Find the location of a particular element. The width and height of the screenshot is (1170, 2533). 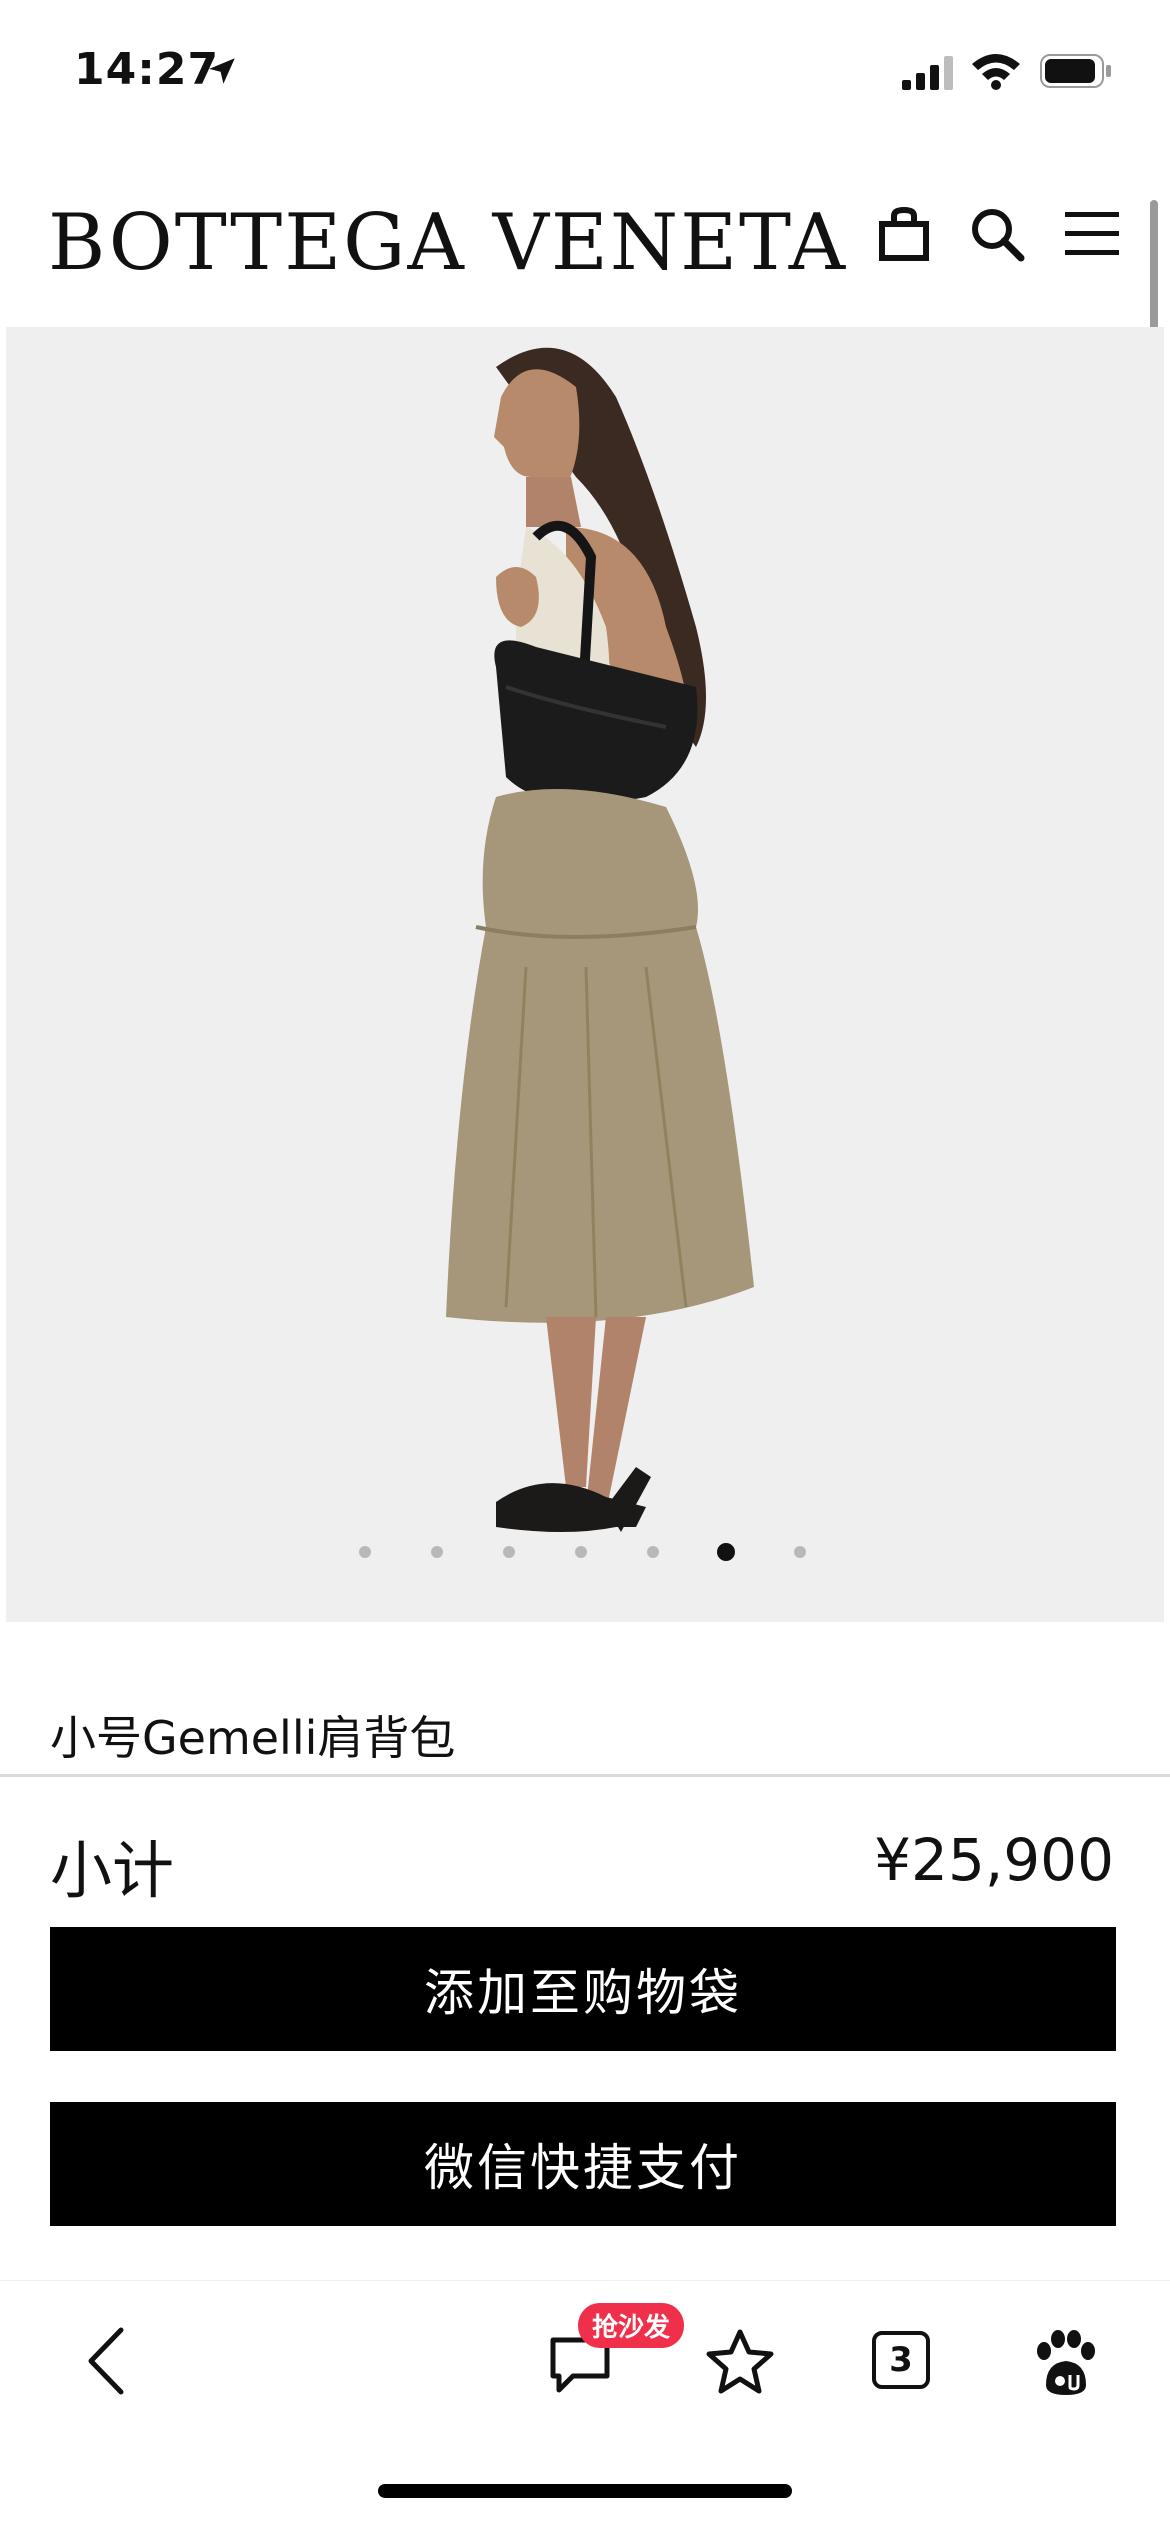

baidu-paw-icon is located at coordinates (1065, 2364).